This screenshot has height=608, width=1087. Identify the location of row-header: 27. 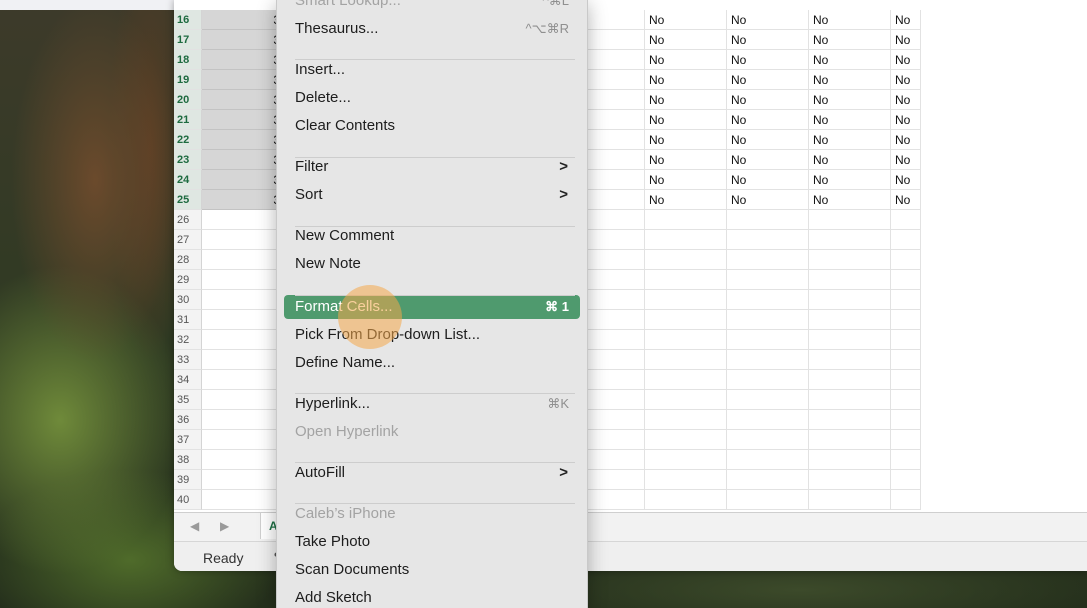
(188, 240).